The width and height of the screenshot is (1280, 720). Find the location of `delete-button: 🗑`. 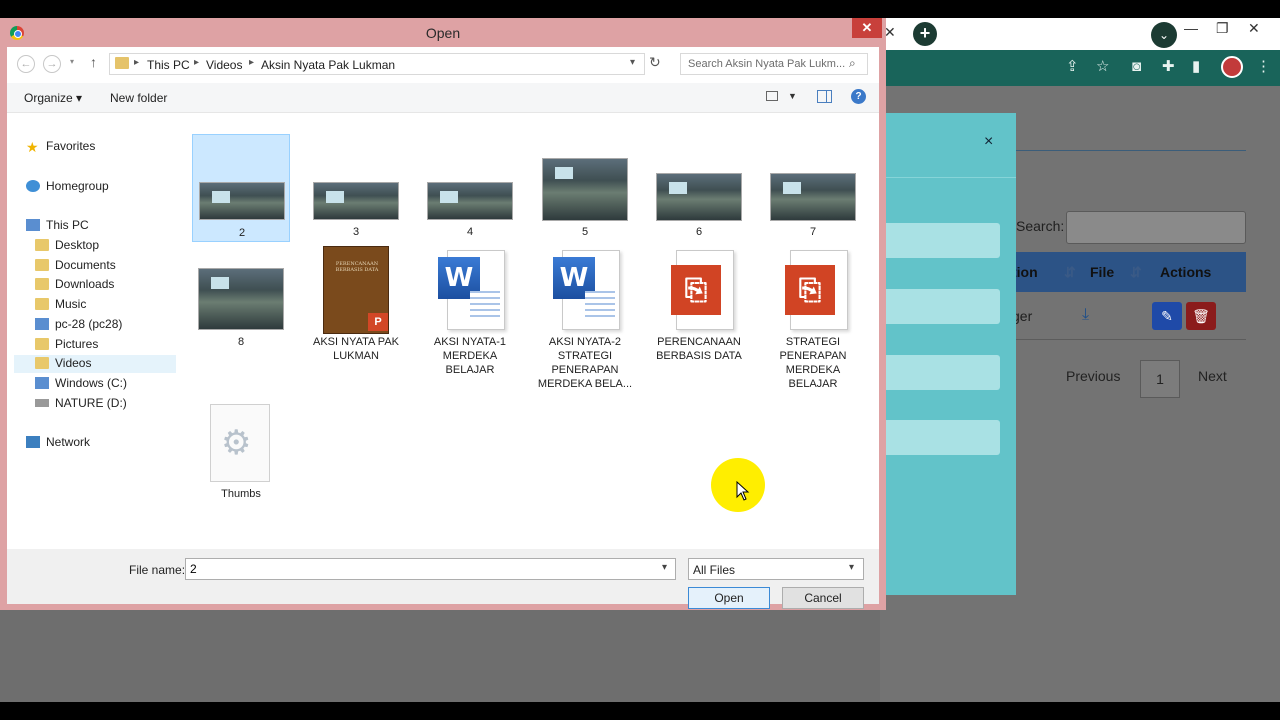

delete-button: 🗑 is located at coordinates (1201, 316).